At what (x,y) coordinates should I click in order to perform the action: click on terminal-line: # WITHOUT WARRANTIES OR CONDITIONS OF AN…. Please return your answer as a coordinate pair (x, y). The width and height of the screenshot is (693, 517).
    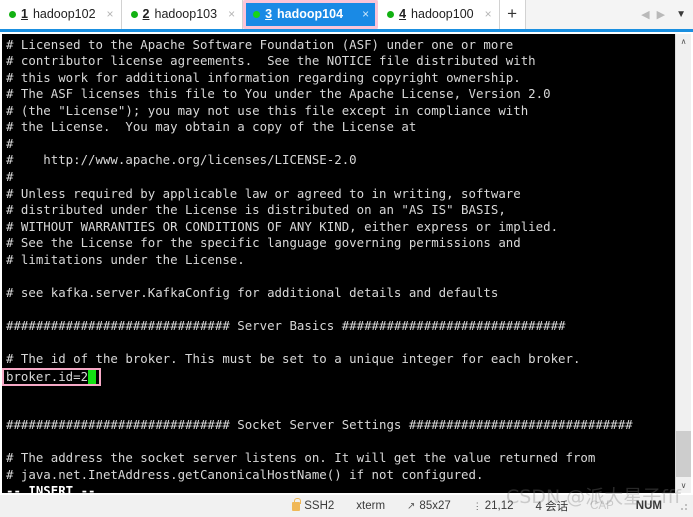
    Looking at the image, I should click on (282, 226).